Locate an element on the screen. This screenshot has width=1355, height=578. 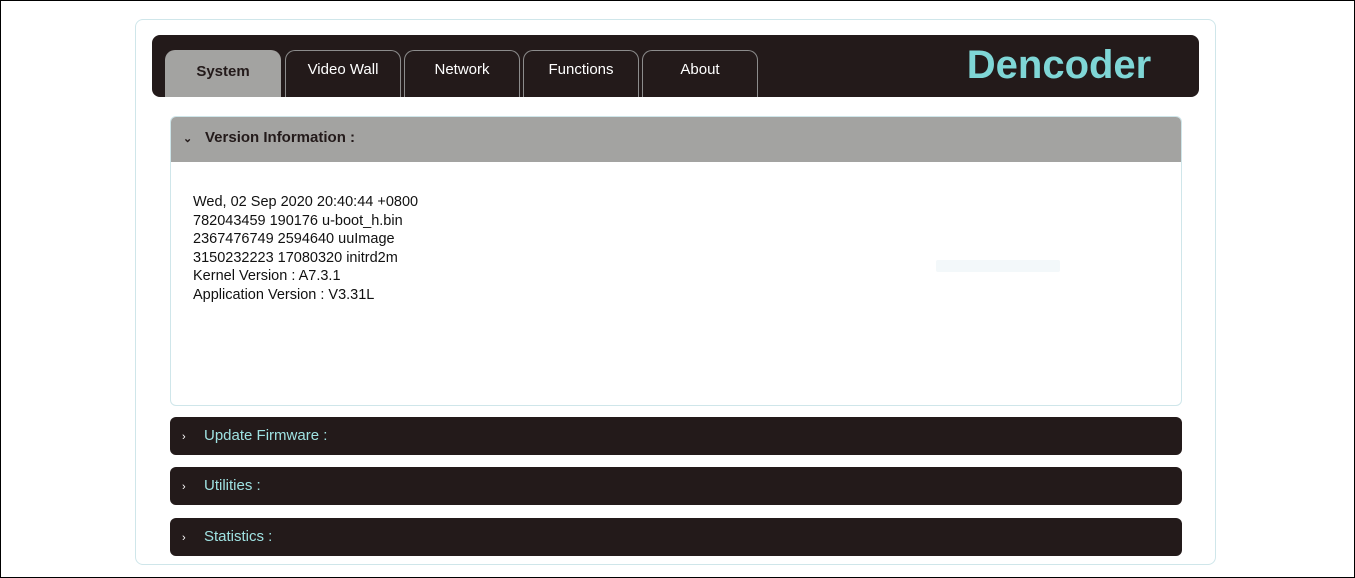
utilities-header: › Utilities : is located at coordinates (676, 486).